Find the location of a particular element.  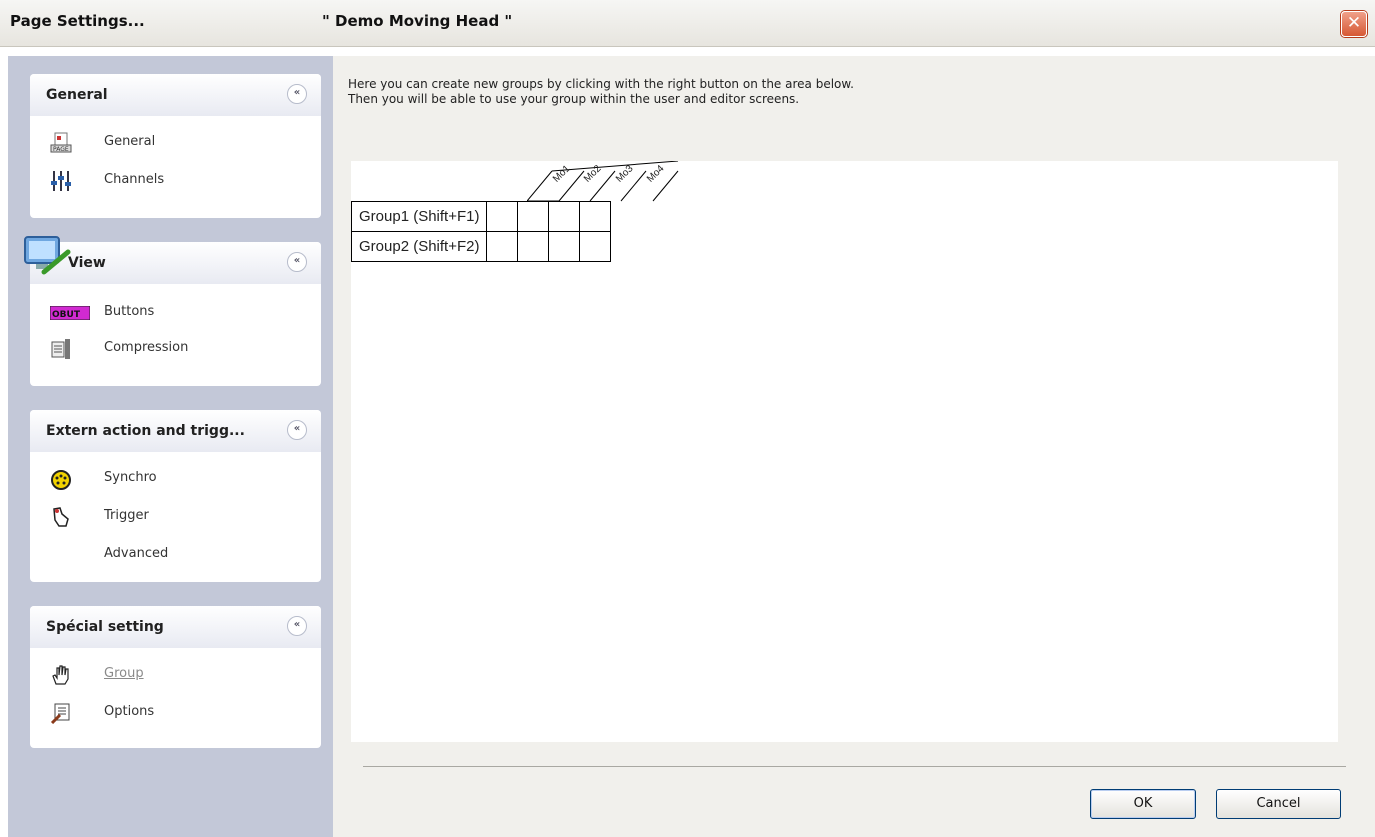

panel-view: View « OBUT Buttons Compression is located at coordinates (172, 311).